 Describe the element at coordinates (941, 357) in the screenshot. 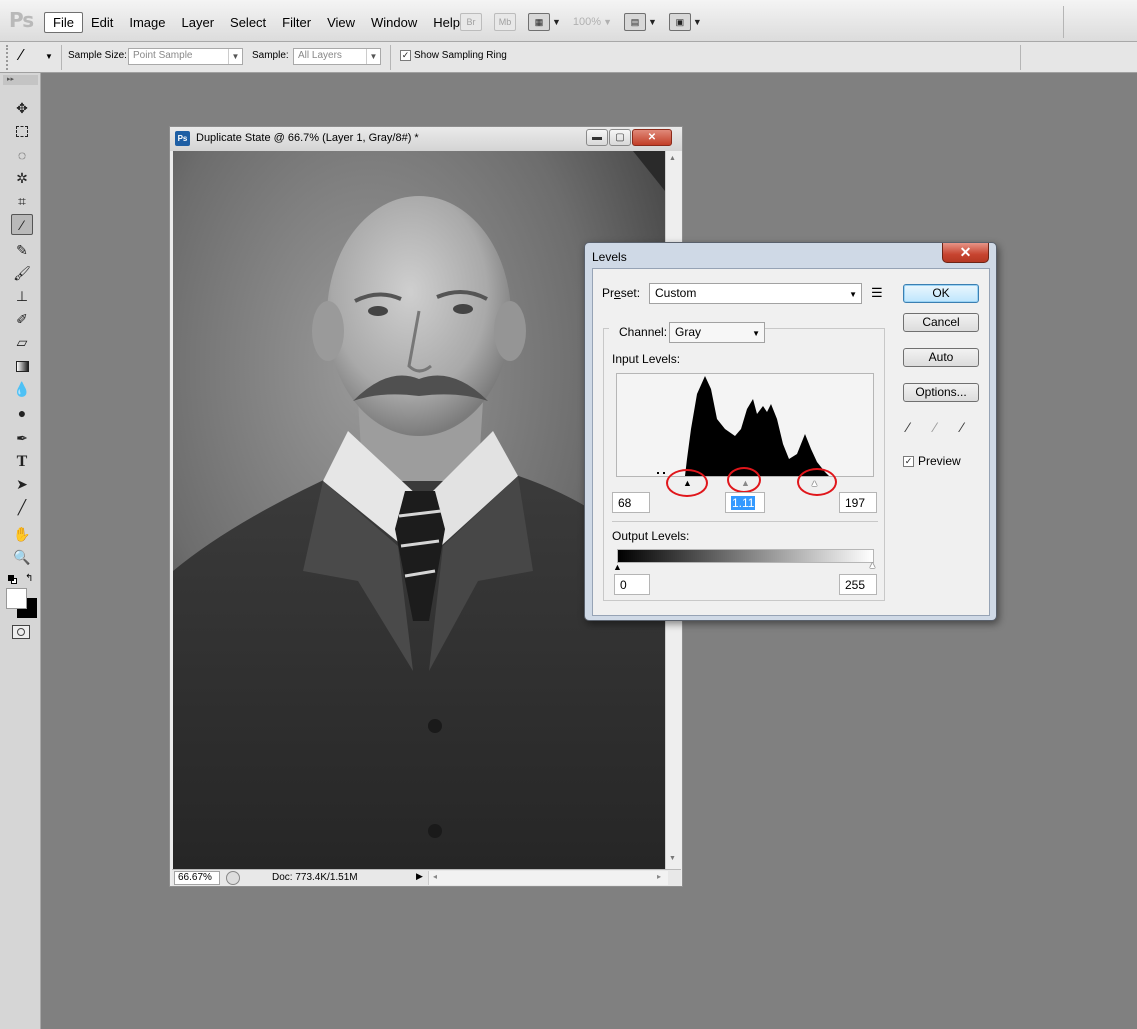

I see `auto-button: Auto` at that location.